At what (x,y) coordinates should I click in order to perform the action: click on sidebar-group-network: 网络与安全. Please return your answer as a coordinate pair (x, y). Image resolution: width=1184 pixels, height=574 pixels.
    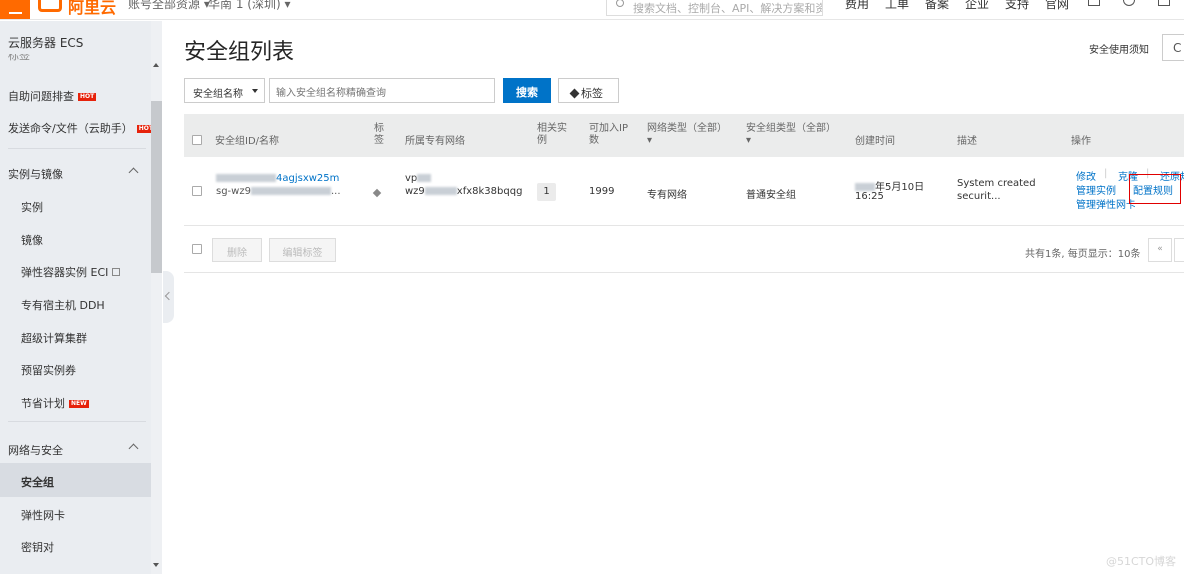
    Looking at the image, I should click on (35, 450).